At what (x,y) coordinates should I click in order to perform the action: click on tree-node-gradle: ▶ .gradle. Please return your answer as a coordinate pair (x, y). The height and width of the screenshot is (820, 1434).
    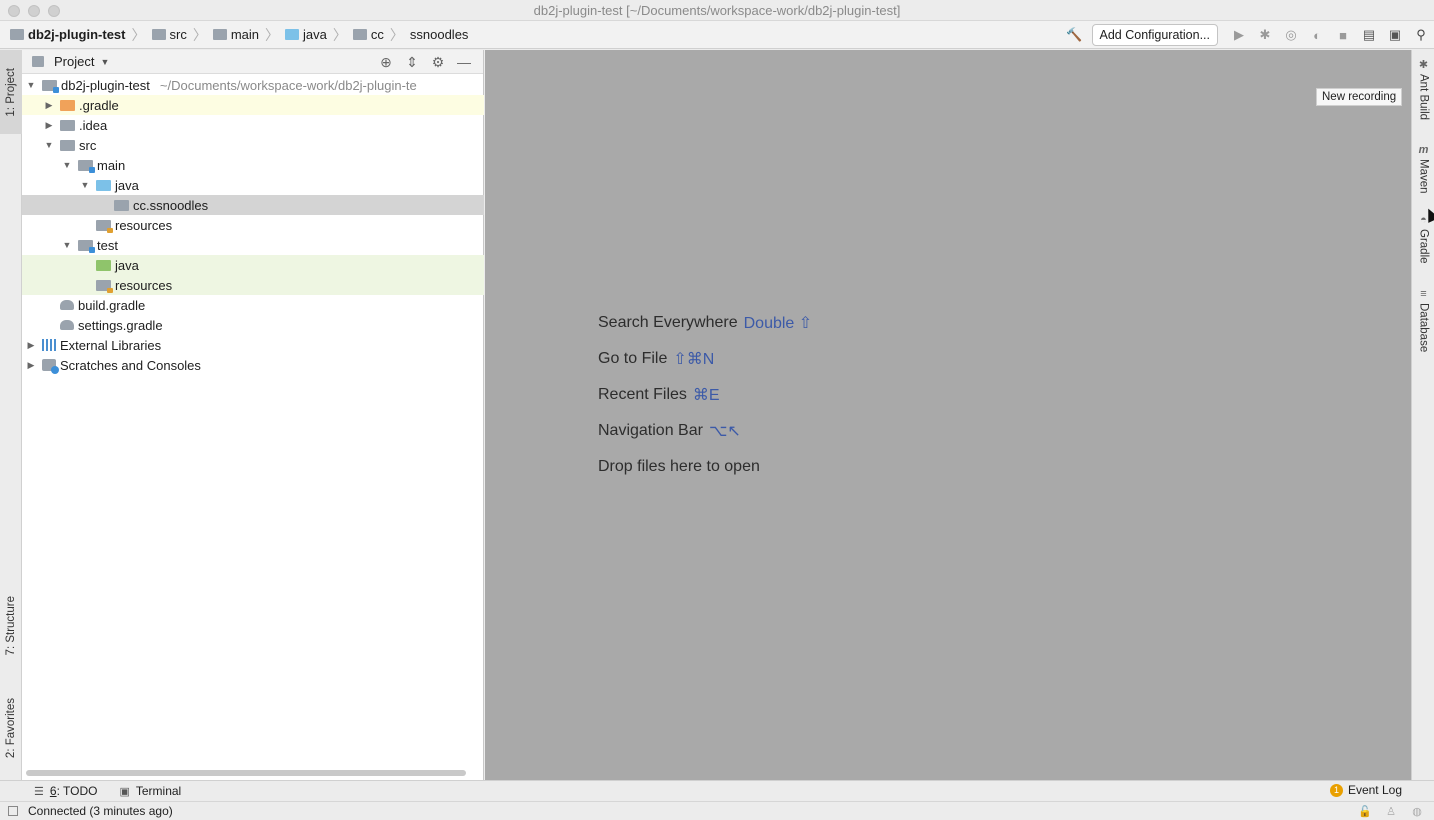
    Looking at the image, I should click on (253, 105).